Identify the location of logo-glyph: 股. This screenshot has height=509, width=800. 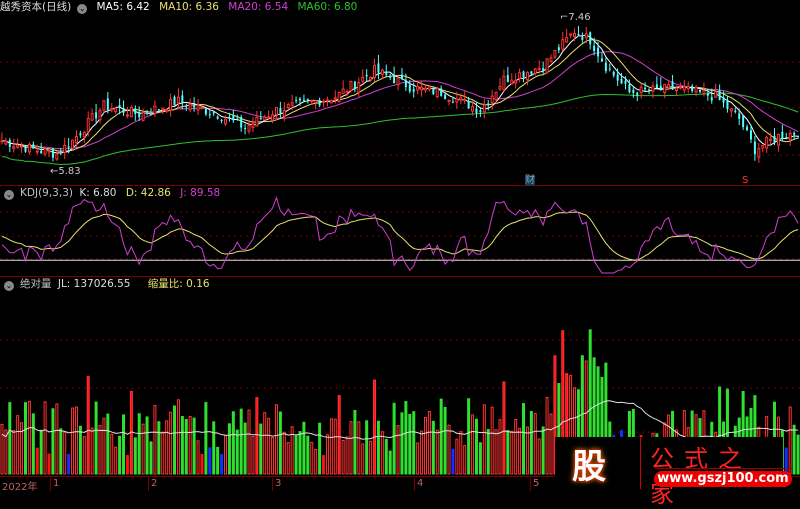
(589, 467).